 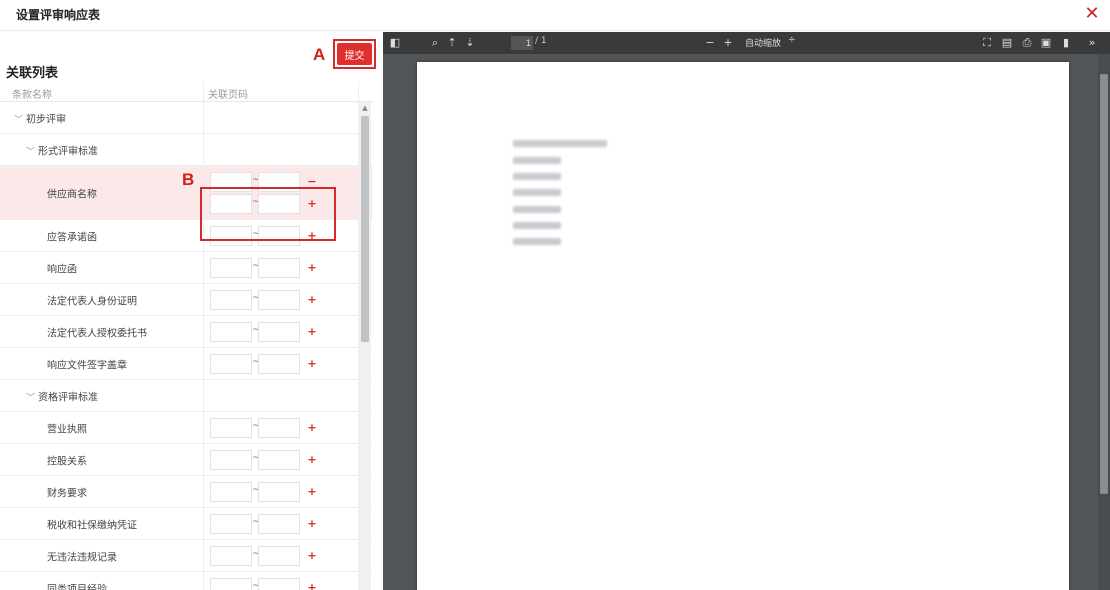 What do you see at coordinates (186, 150) in the screenshot?
I see `tree-group-row: ﹀ 形式评审标准` at bounding box center [186, 150].